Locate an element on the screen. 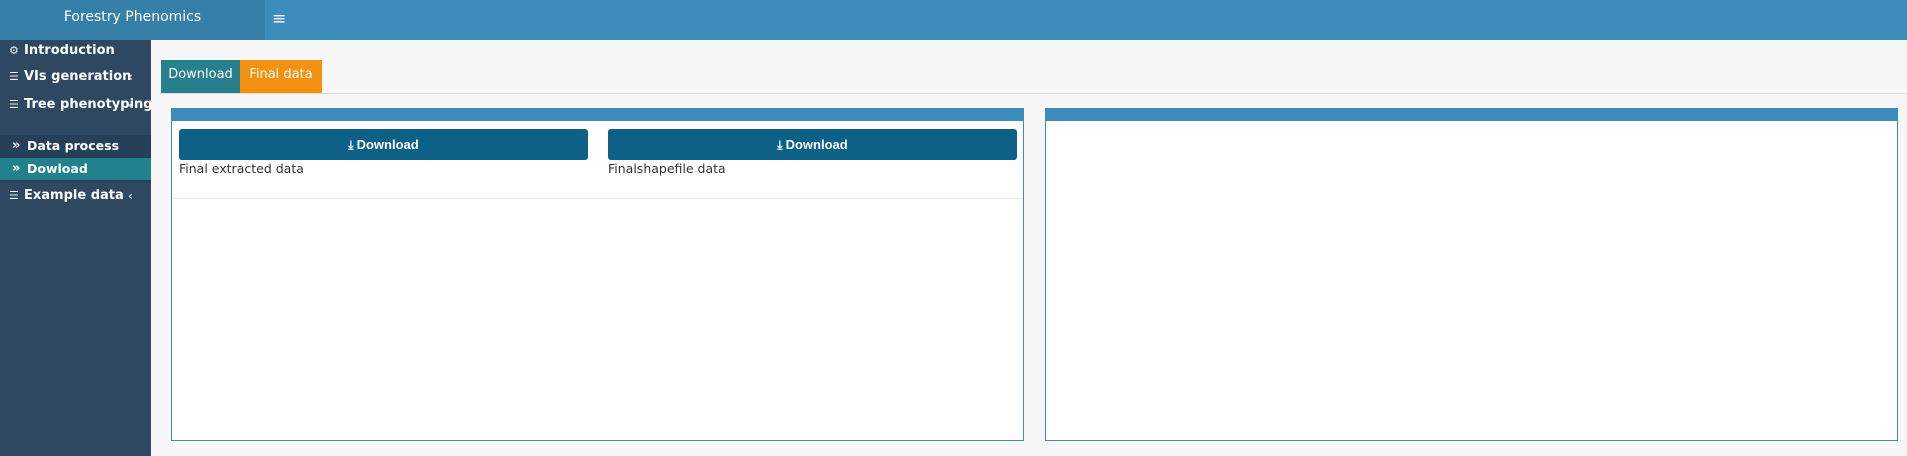 This screenshot has height=456, width=1907. tree-phenotyping-submenu: » Data process » Dowload is located at coordinates (75, 158).